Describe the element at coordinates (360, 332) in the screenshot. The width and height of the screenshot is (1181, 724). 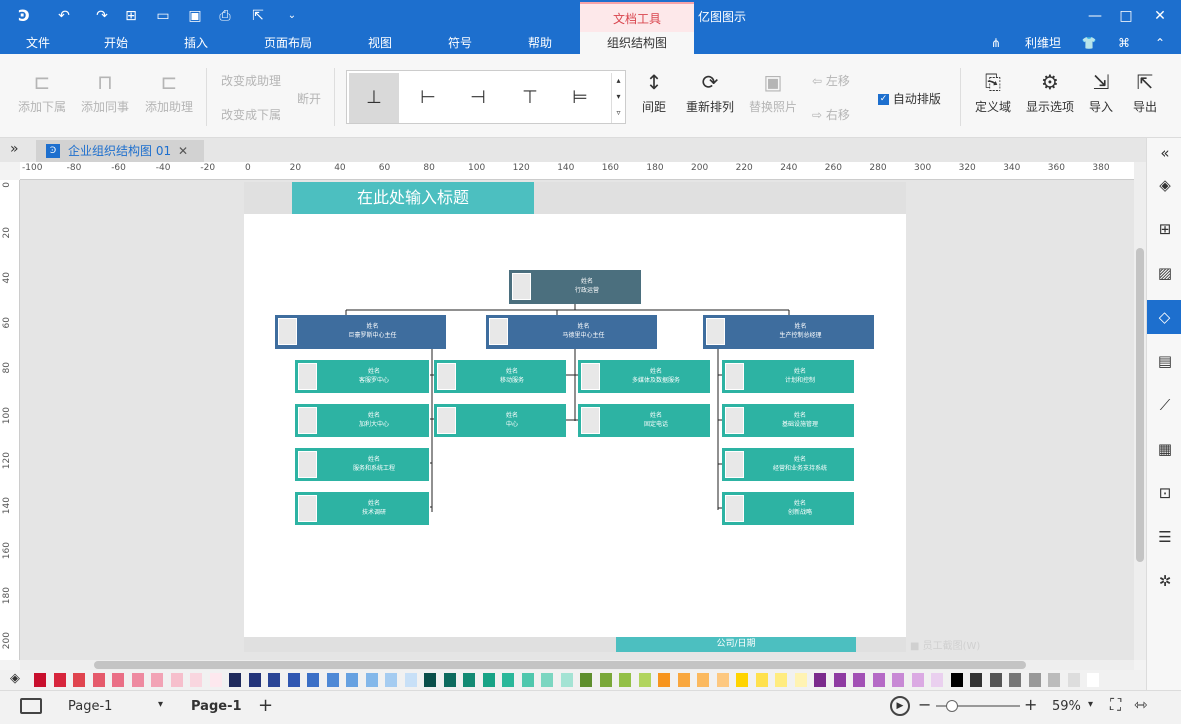
I see `org-node-level1: 姓名 巨豪罗斯中心主任` at that location.